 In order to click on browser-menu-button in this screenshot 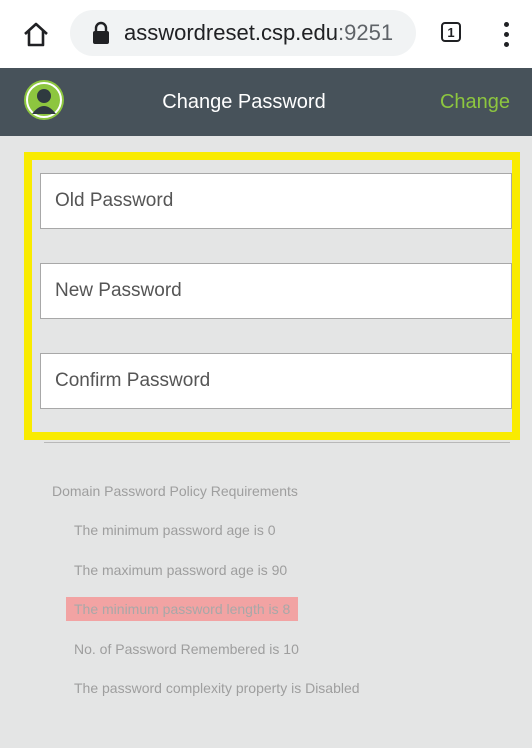, I will do `click(506, 34)`.